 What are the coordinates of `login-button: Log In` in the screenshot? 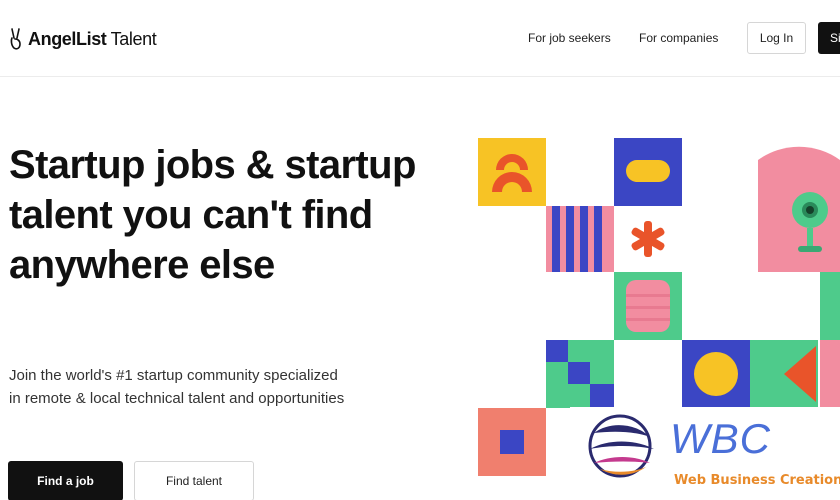 It's located at (776, 38).